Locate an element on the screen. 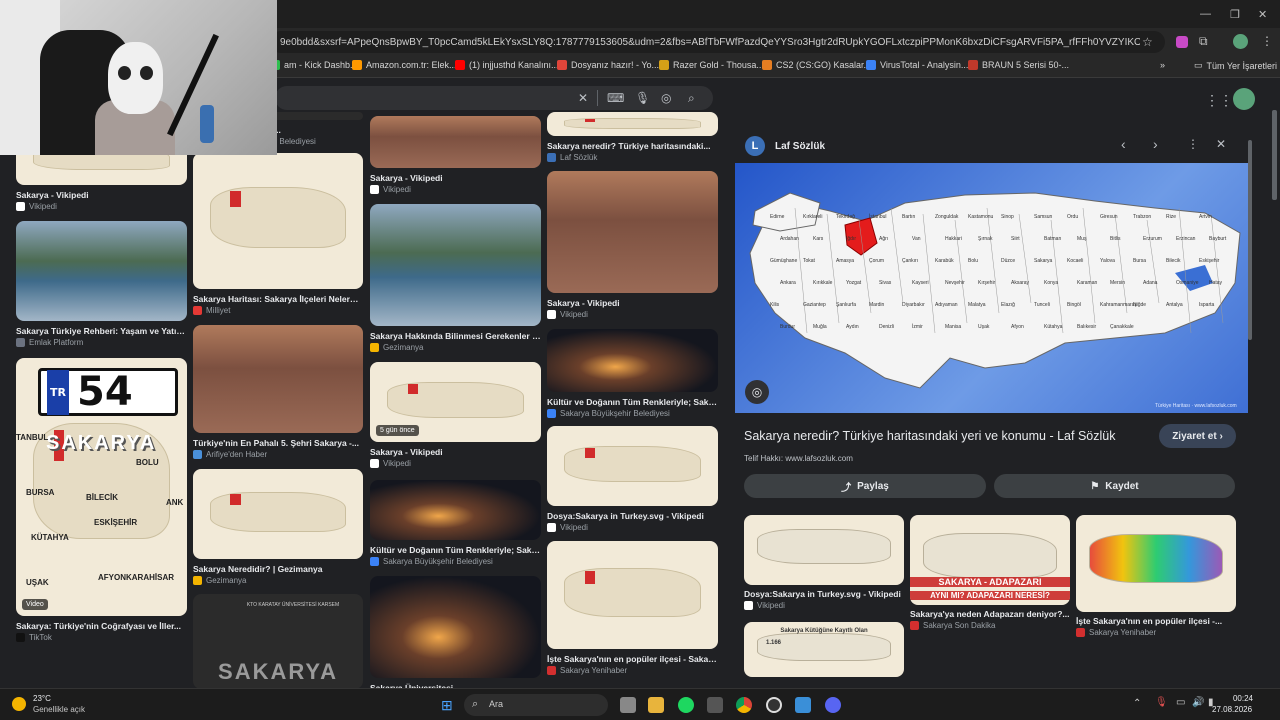  related-source: Sakarya Son Dakika is located at coordinates (952, 625).